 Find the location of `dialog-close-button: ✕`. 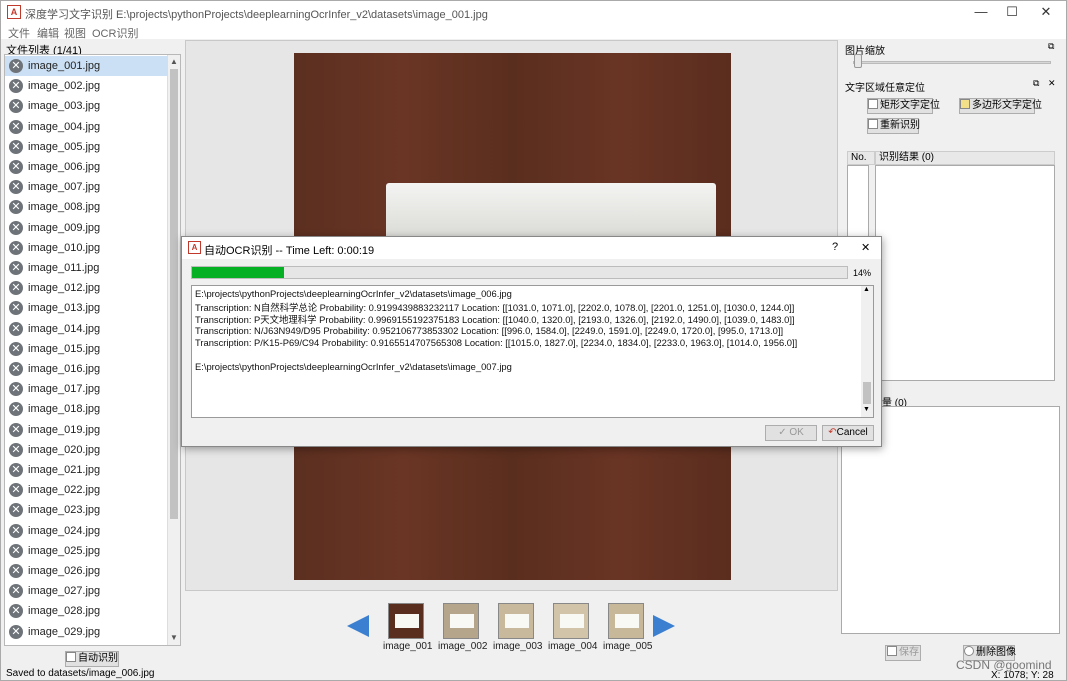

dialog-close-button: ✕ is located at coordinates (865, 247).